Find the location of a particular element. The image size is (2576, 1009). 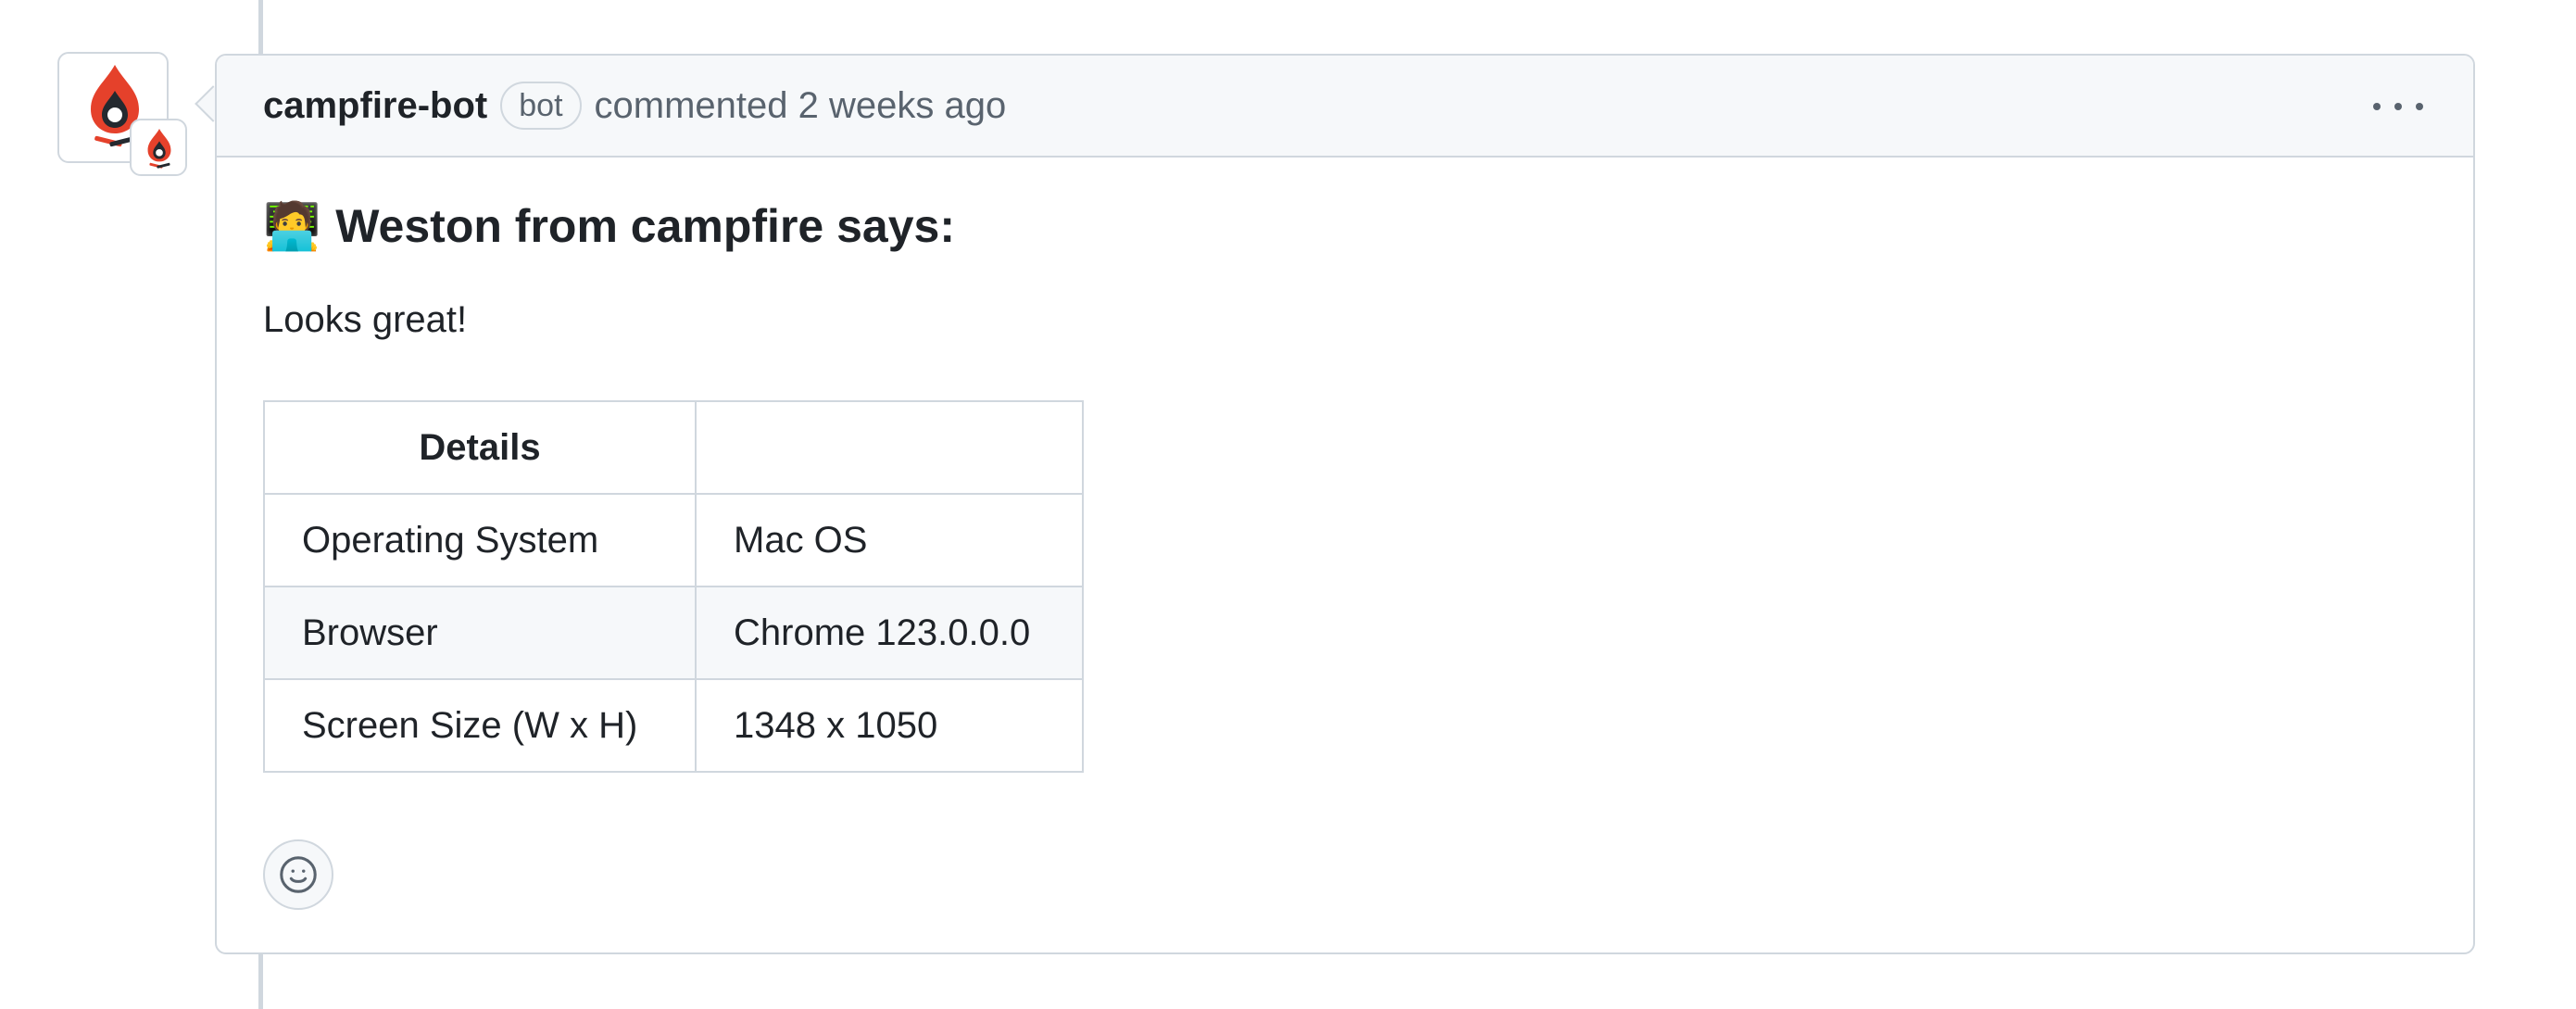

table-row: Browser Chrome 123.0.0.0 is located at coordinates (673, 633).